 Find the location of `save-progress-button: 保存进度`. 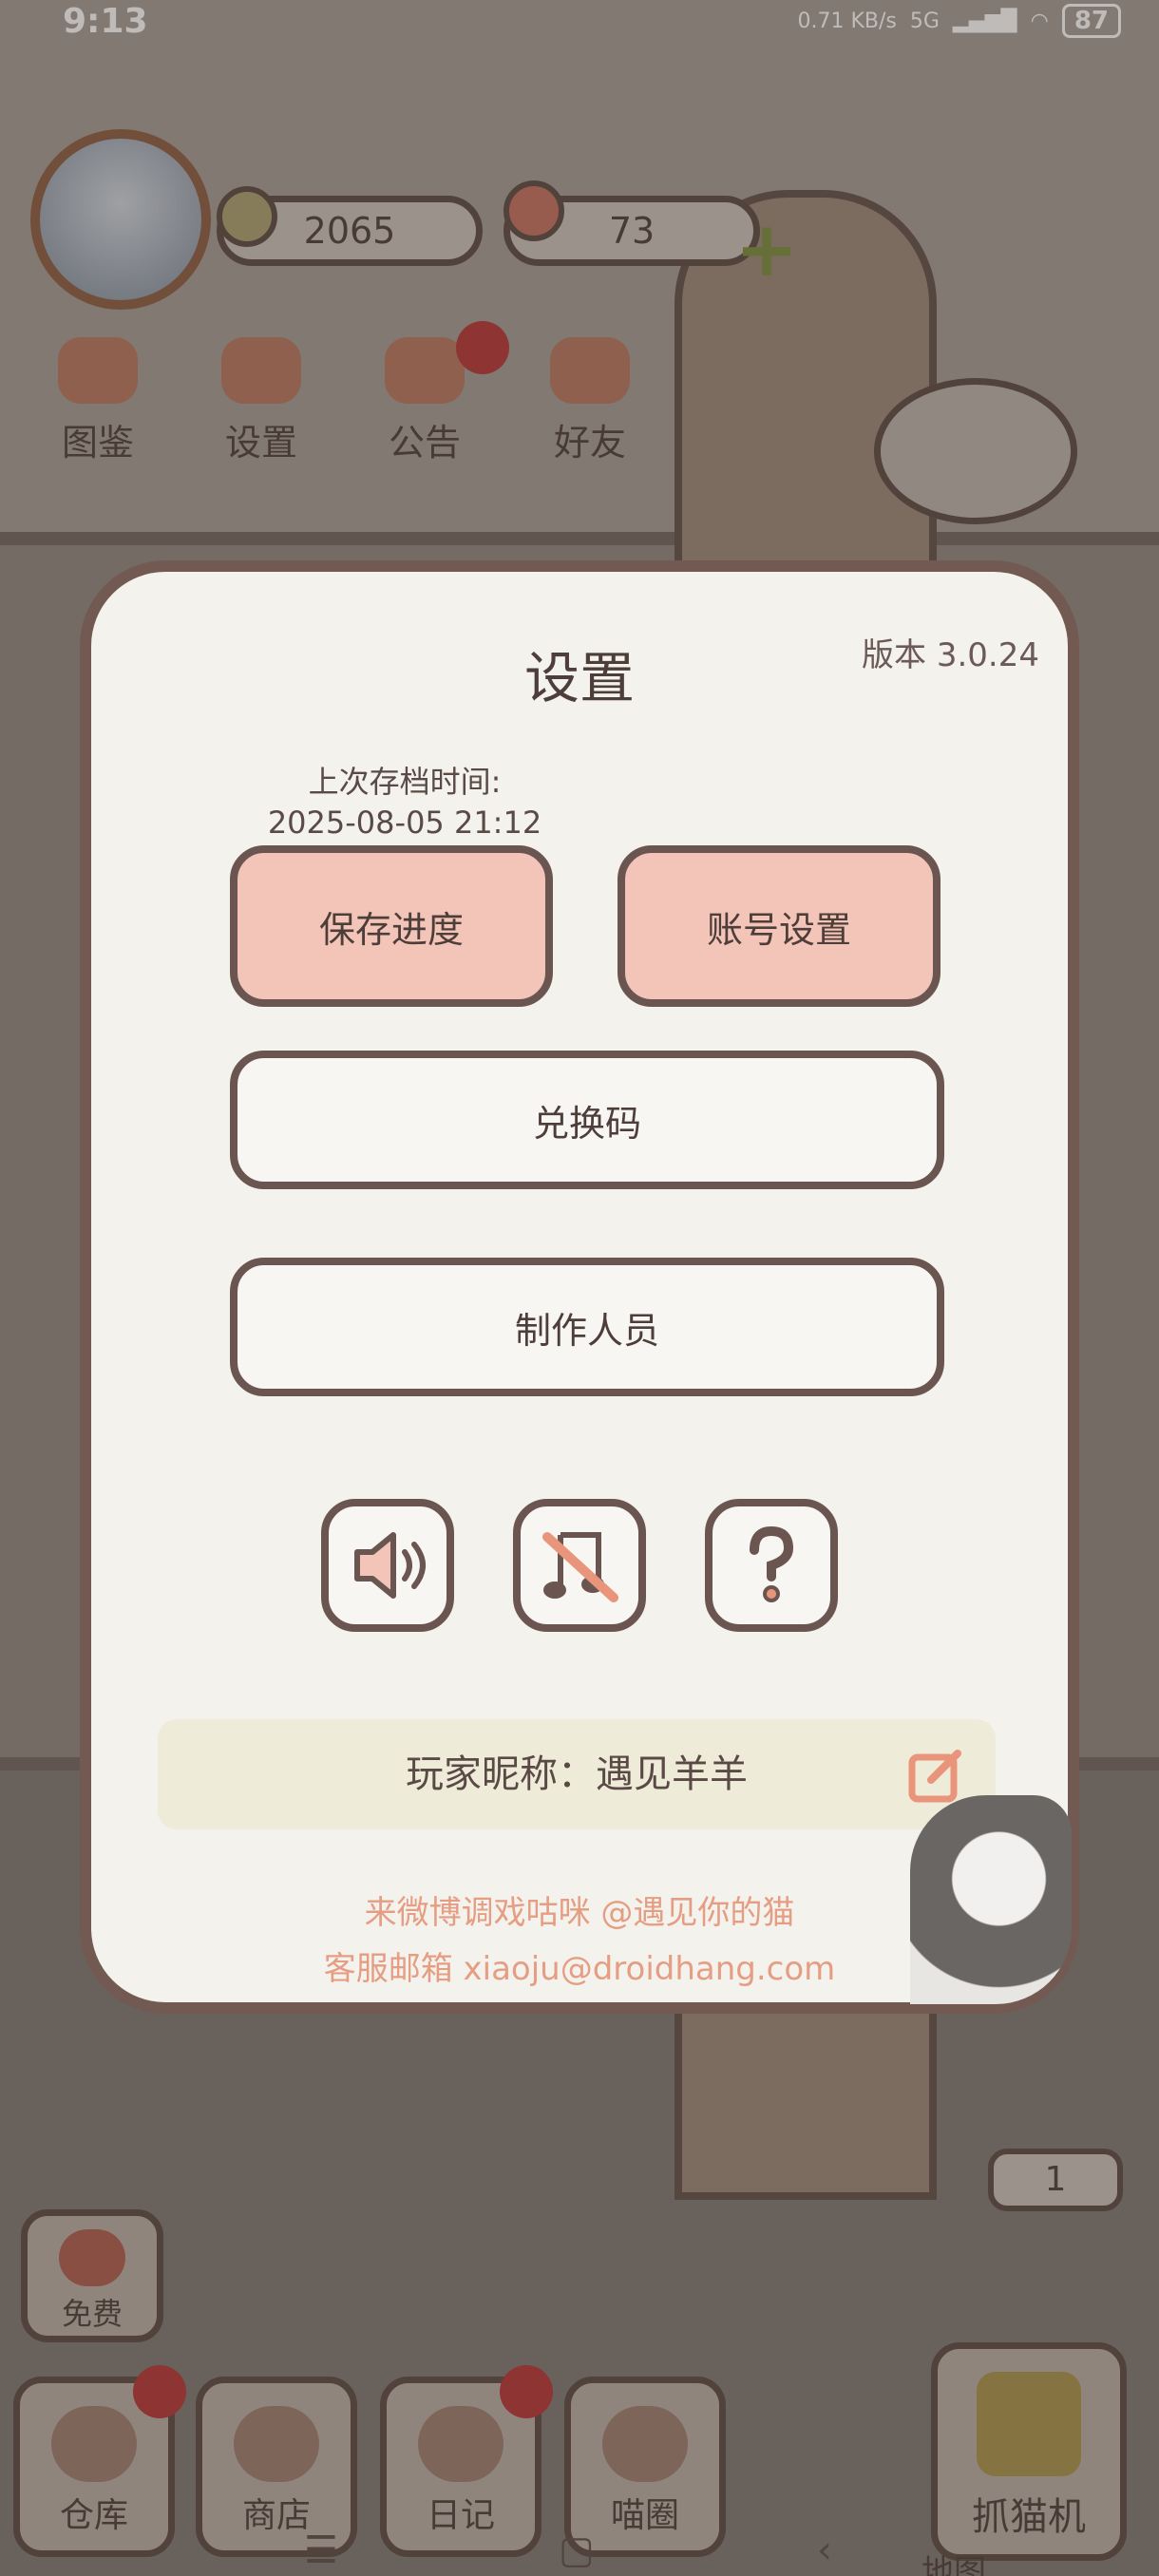

save-progress-button: 保存进度 is located at coordinates (391, 926).